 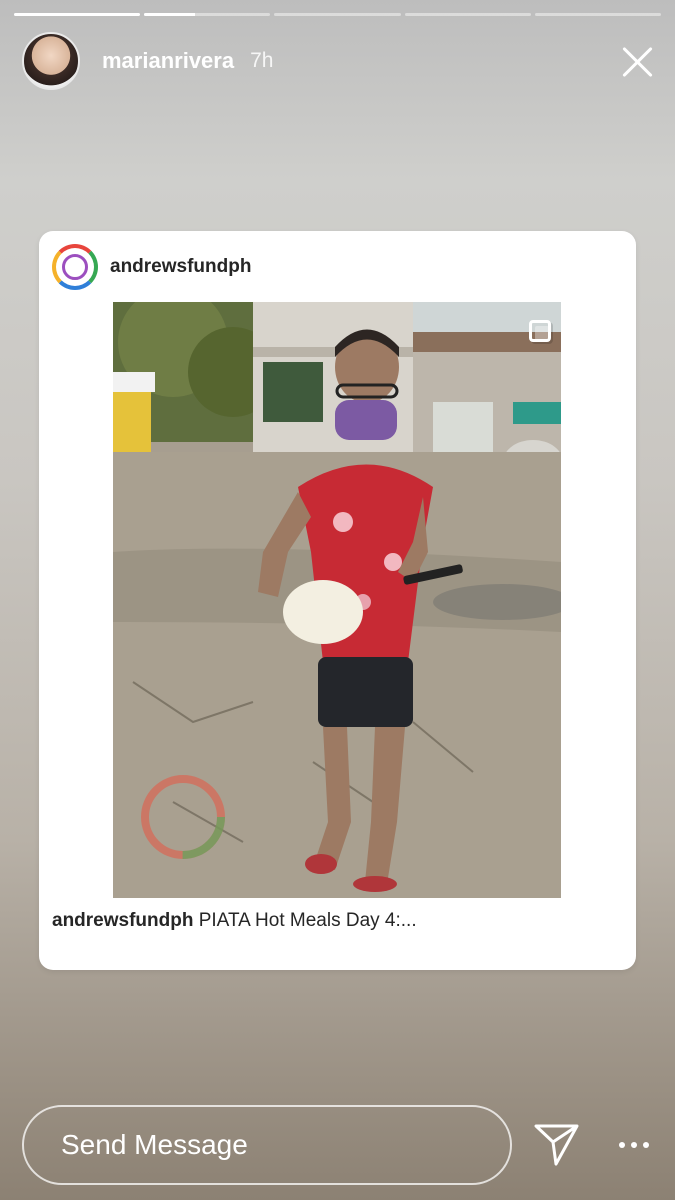 I want to click on direct-send-icon, so click(x=557, y=1145).